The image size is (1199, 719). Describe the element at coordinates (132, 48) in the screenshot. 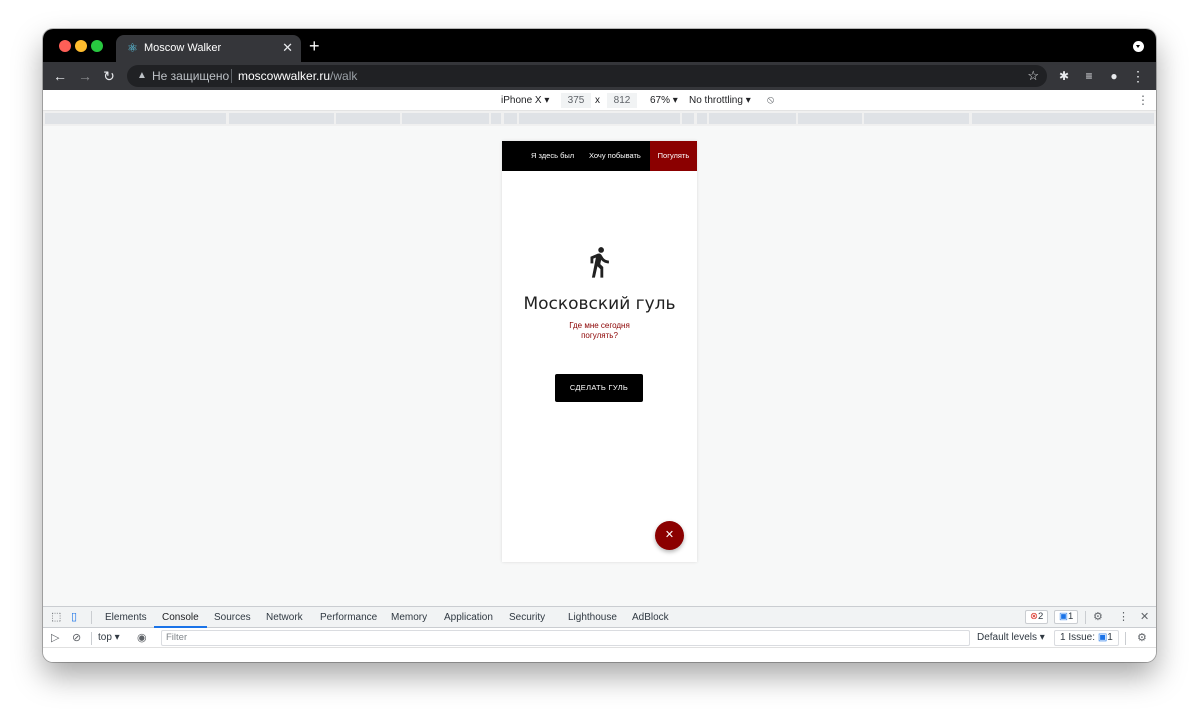

I see `react-favicon-icon: ⚛` at that location.